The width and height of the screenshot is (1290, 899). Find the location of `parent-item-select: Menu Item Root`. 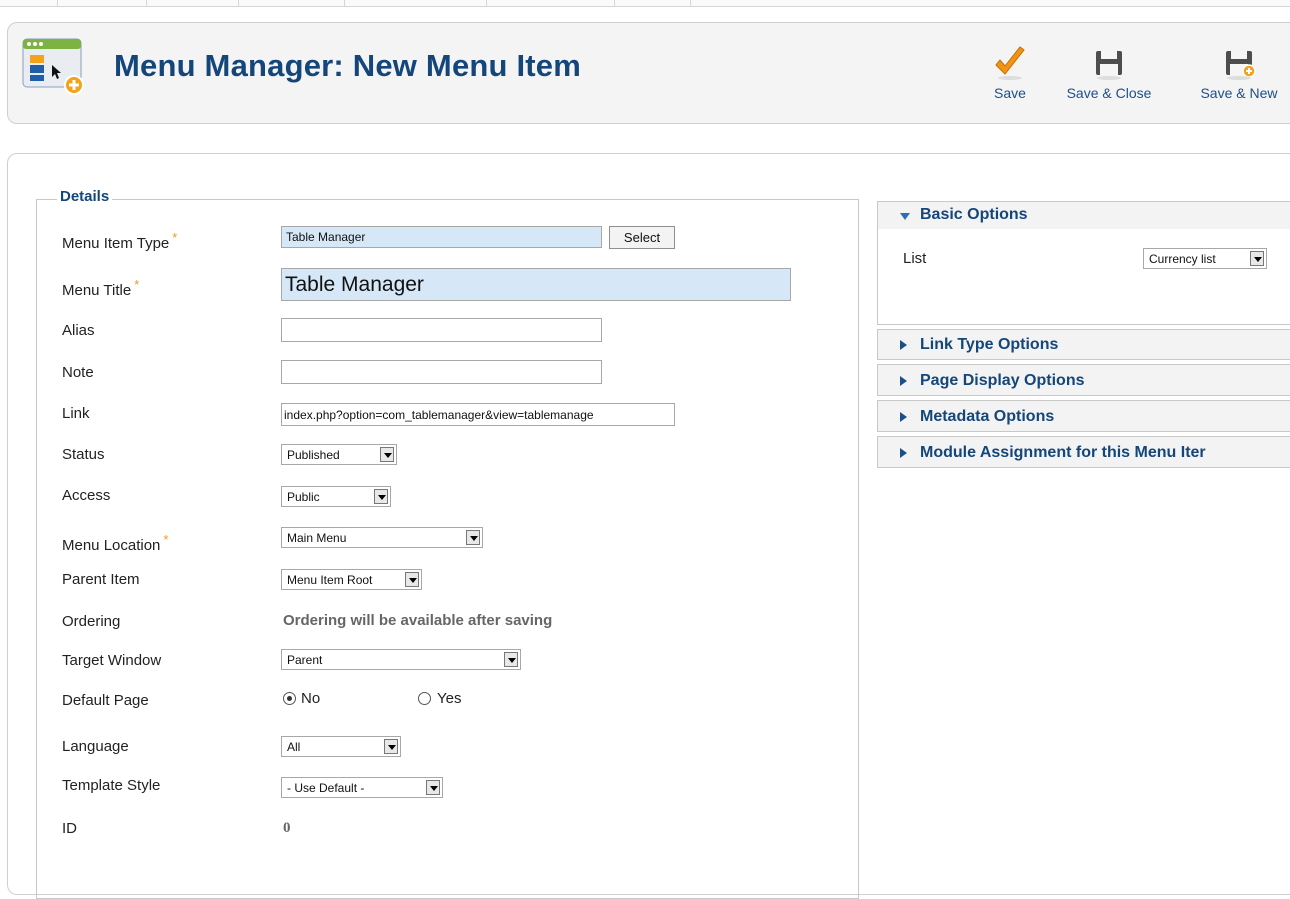

parent-item-select: Menu Item Root is located at coordinates (351, 579).